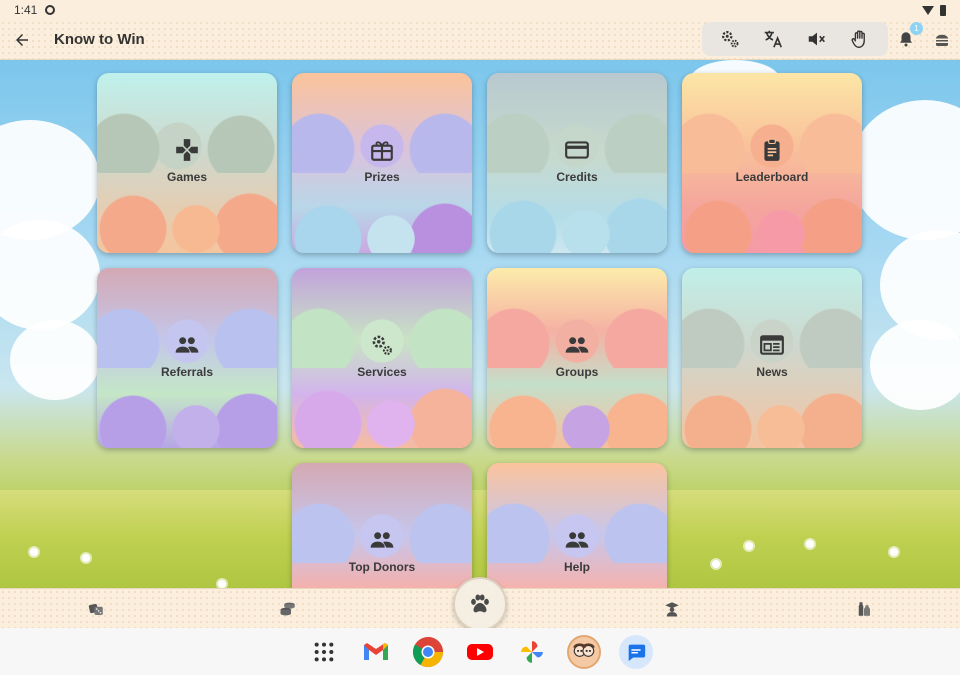  I want to click on chrome-icon, so click(427, 651).